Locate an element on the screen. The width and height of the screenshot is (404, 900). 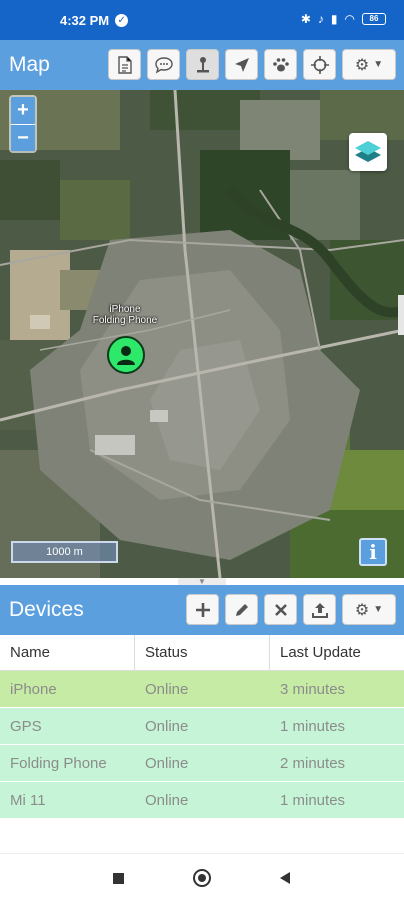
zoom-out-button: − is located at coordinates (23, 137).